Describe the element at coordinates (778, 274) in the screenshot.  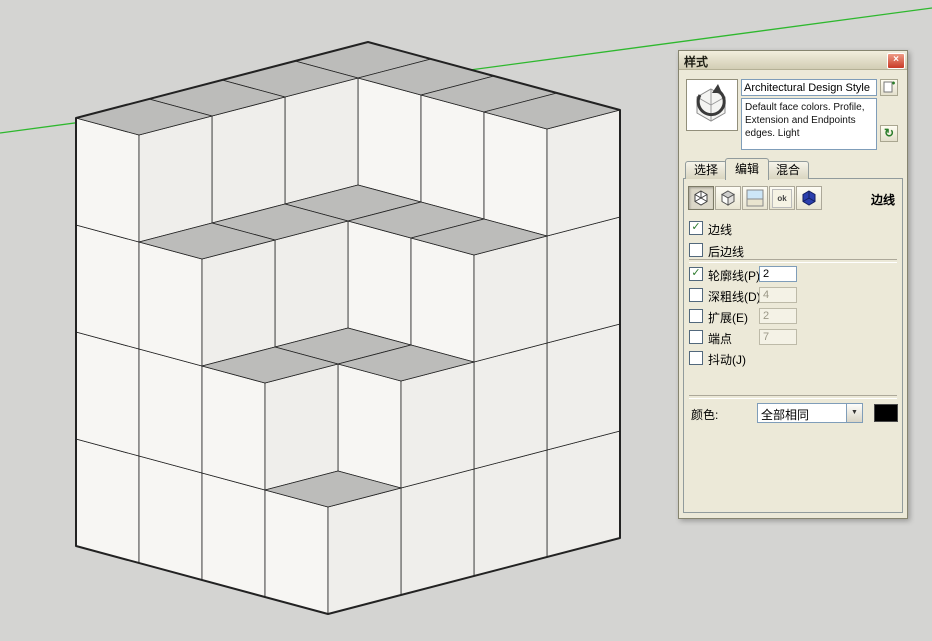
I see `profiles-value-field: 2` at that location.